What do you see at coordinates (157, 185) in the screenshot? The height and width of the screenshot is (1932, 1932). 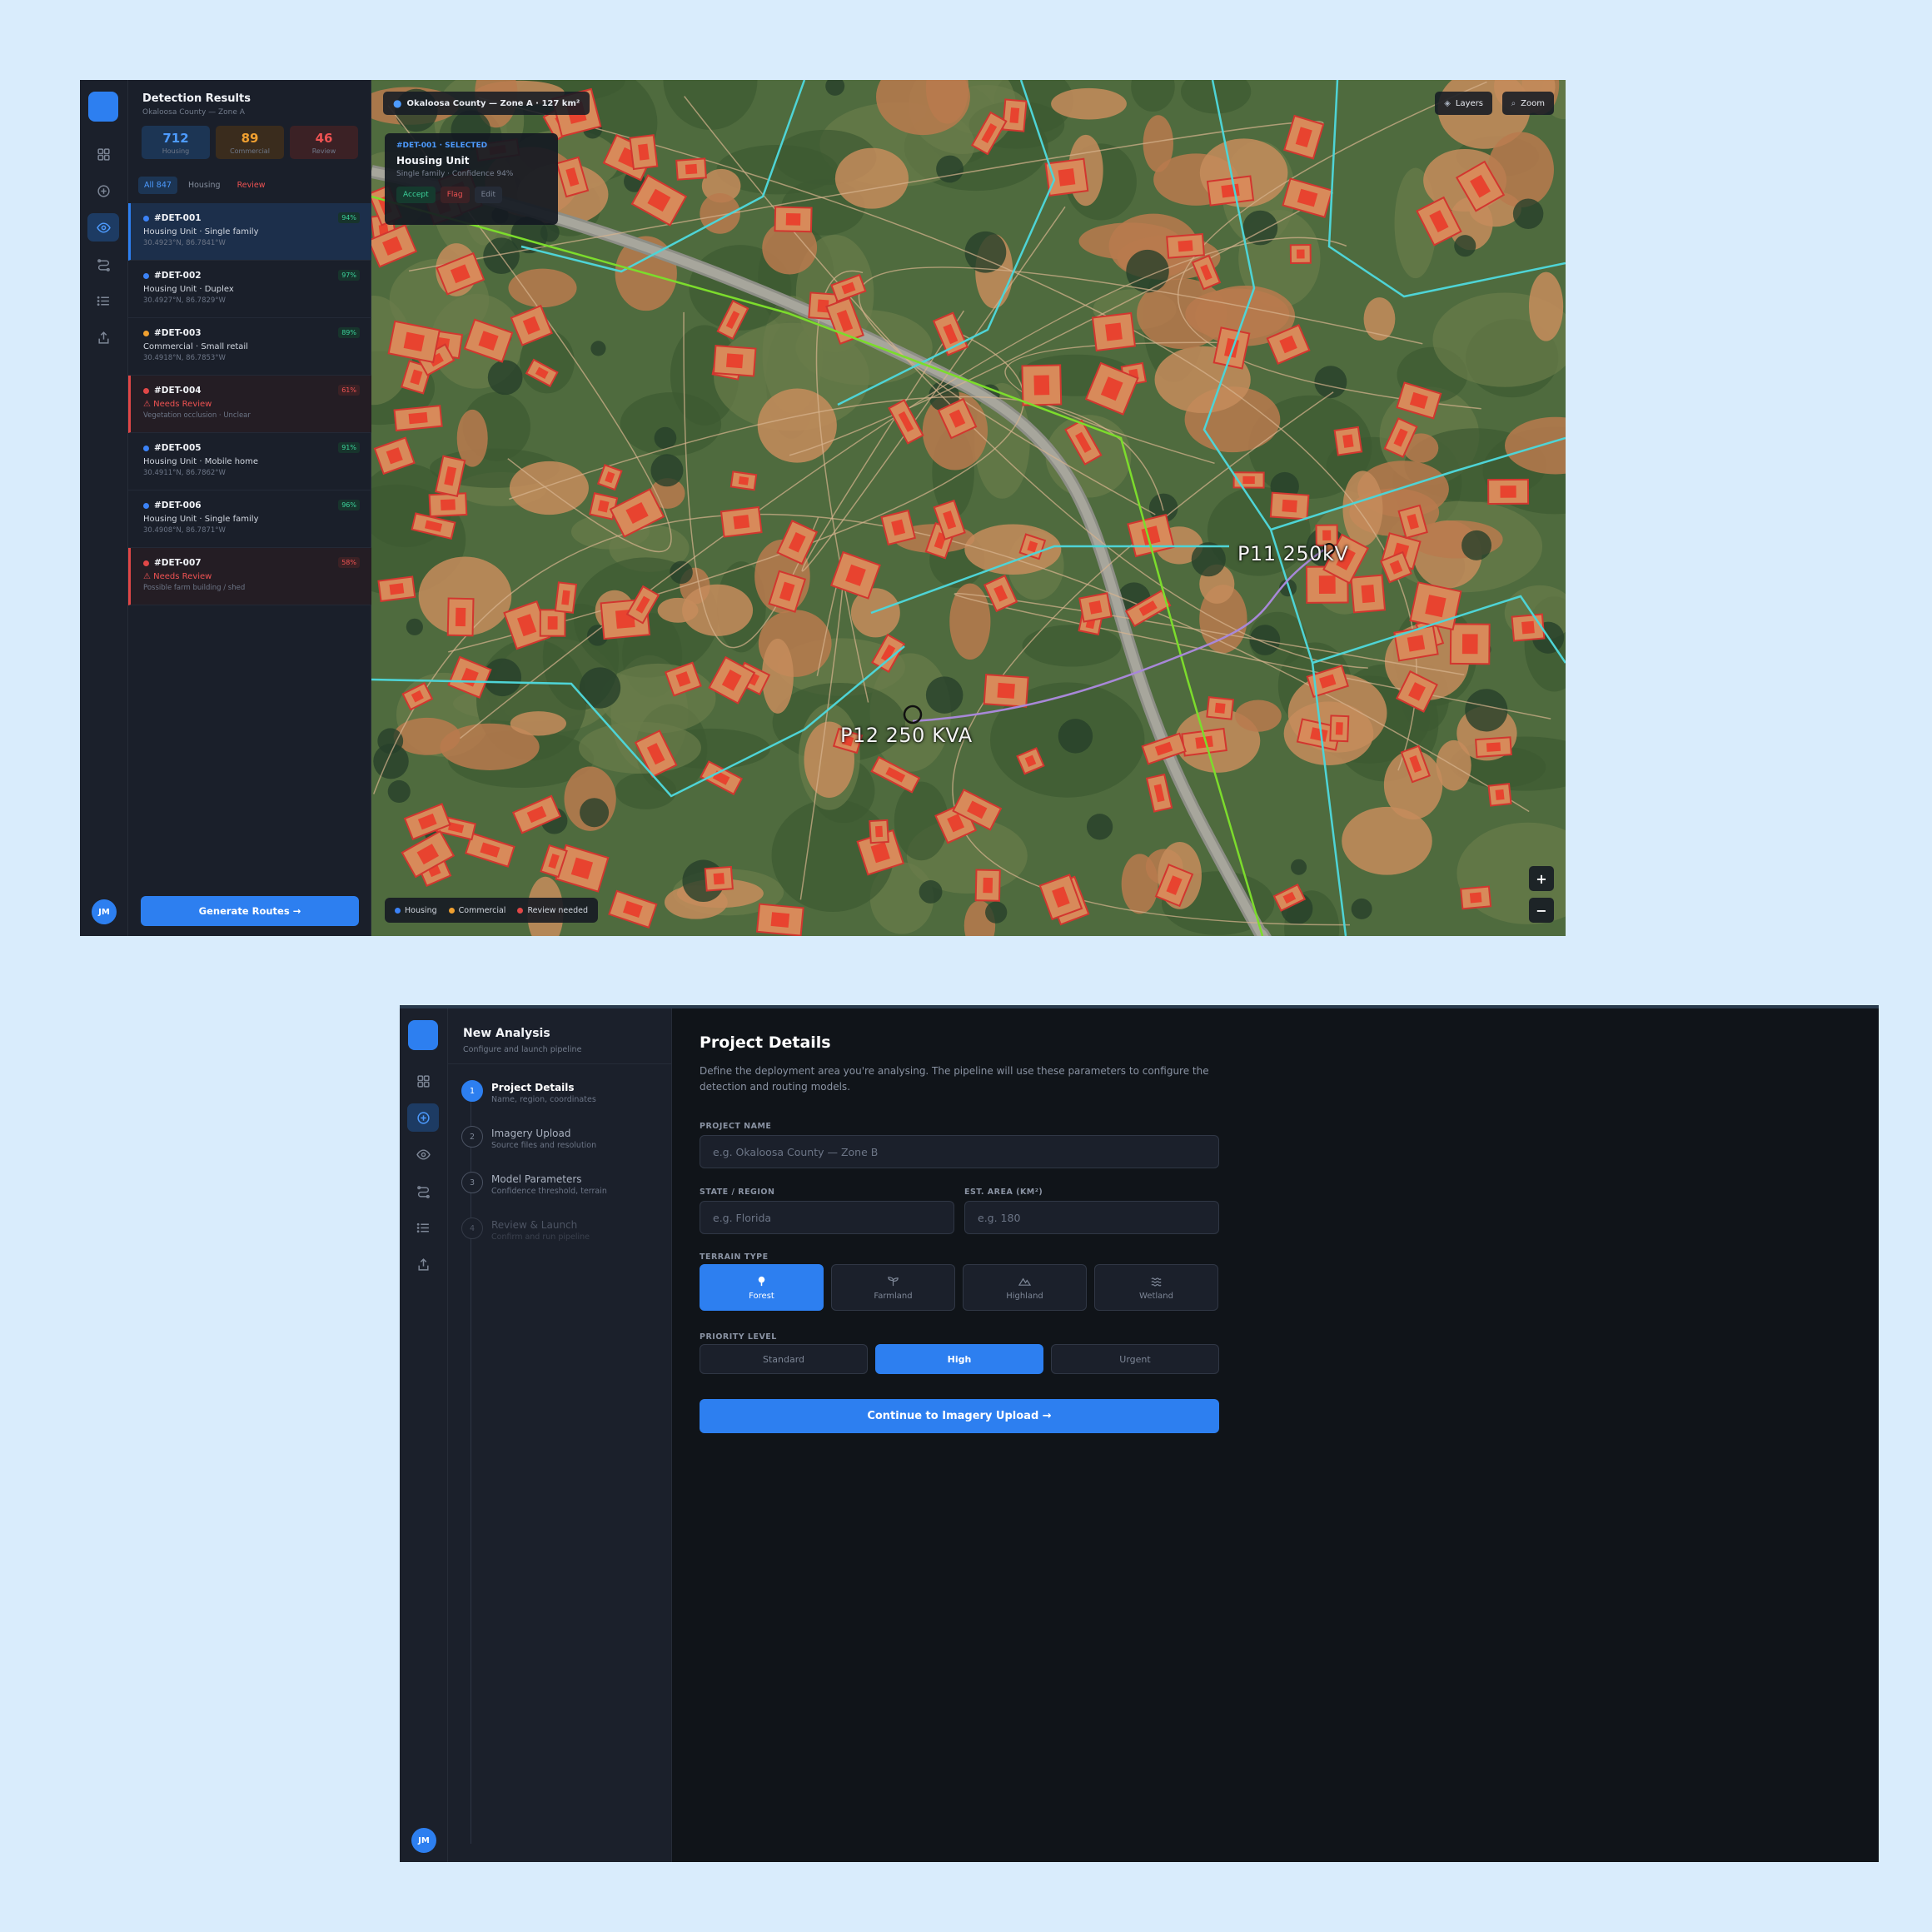 I see `tab-all: All 847` at bounding box center [157, 185].